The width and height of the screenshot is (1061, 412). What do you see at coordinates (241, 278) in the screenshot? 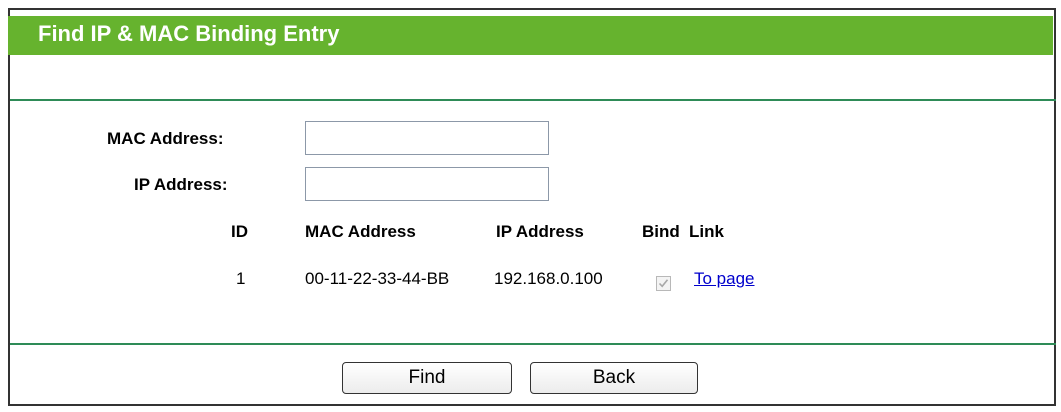
I see `row-id: 1` at bounding box center [241, 278].